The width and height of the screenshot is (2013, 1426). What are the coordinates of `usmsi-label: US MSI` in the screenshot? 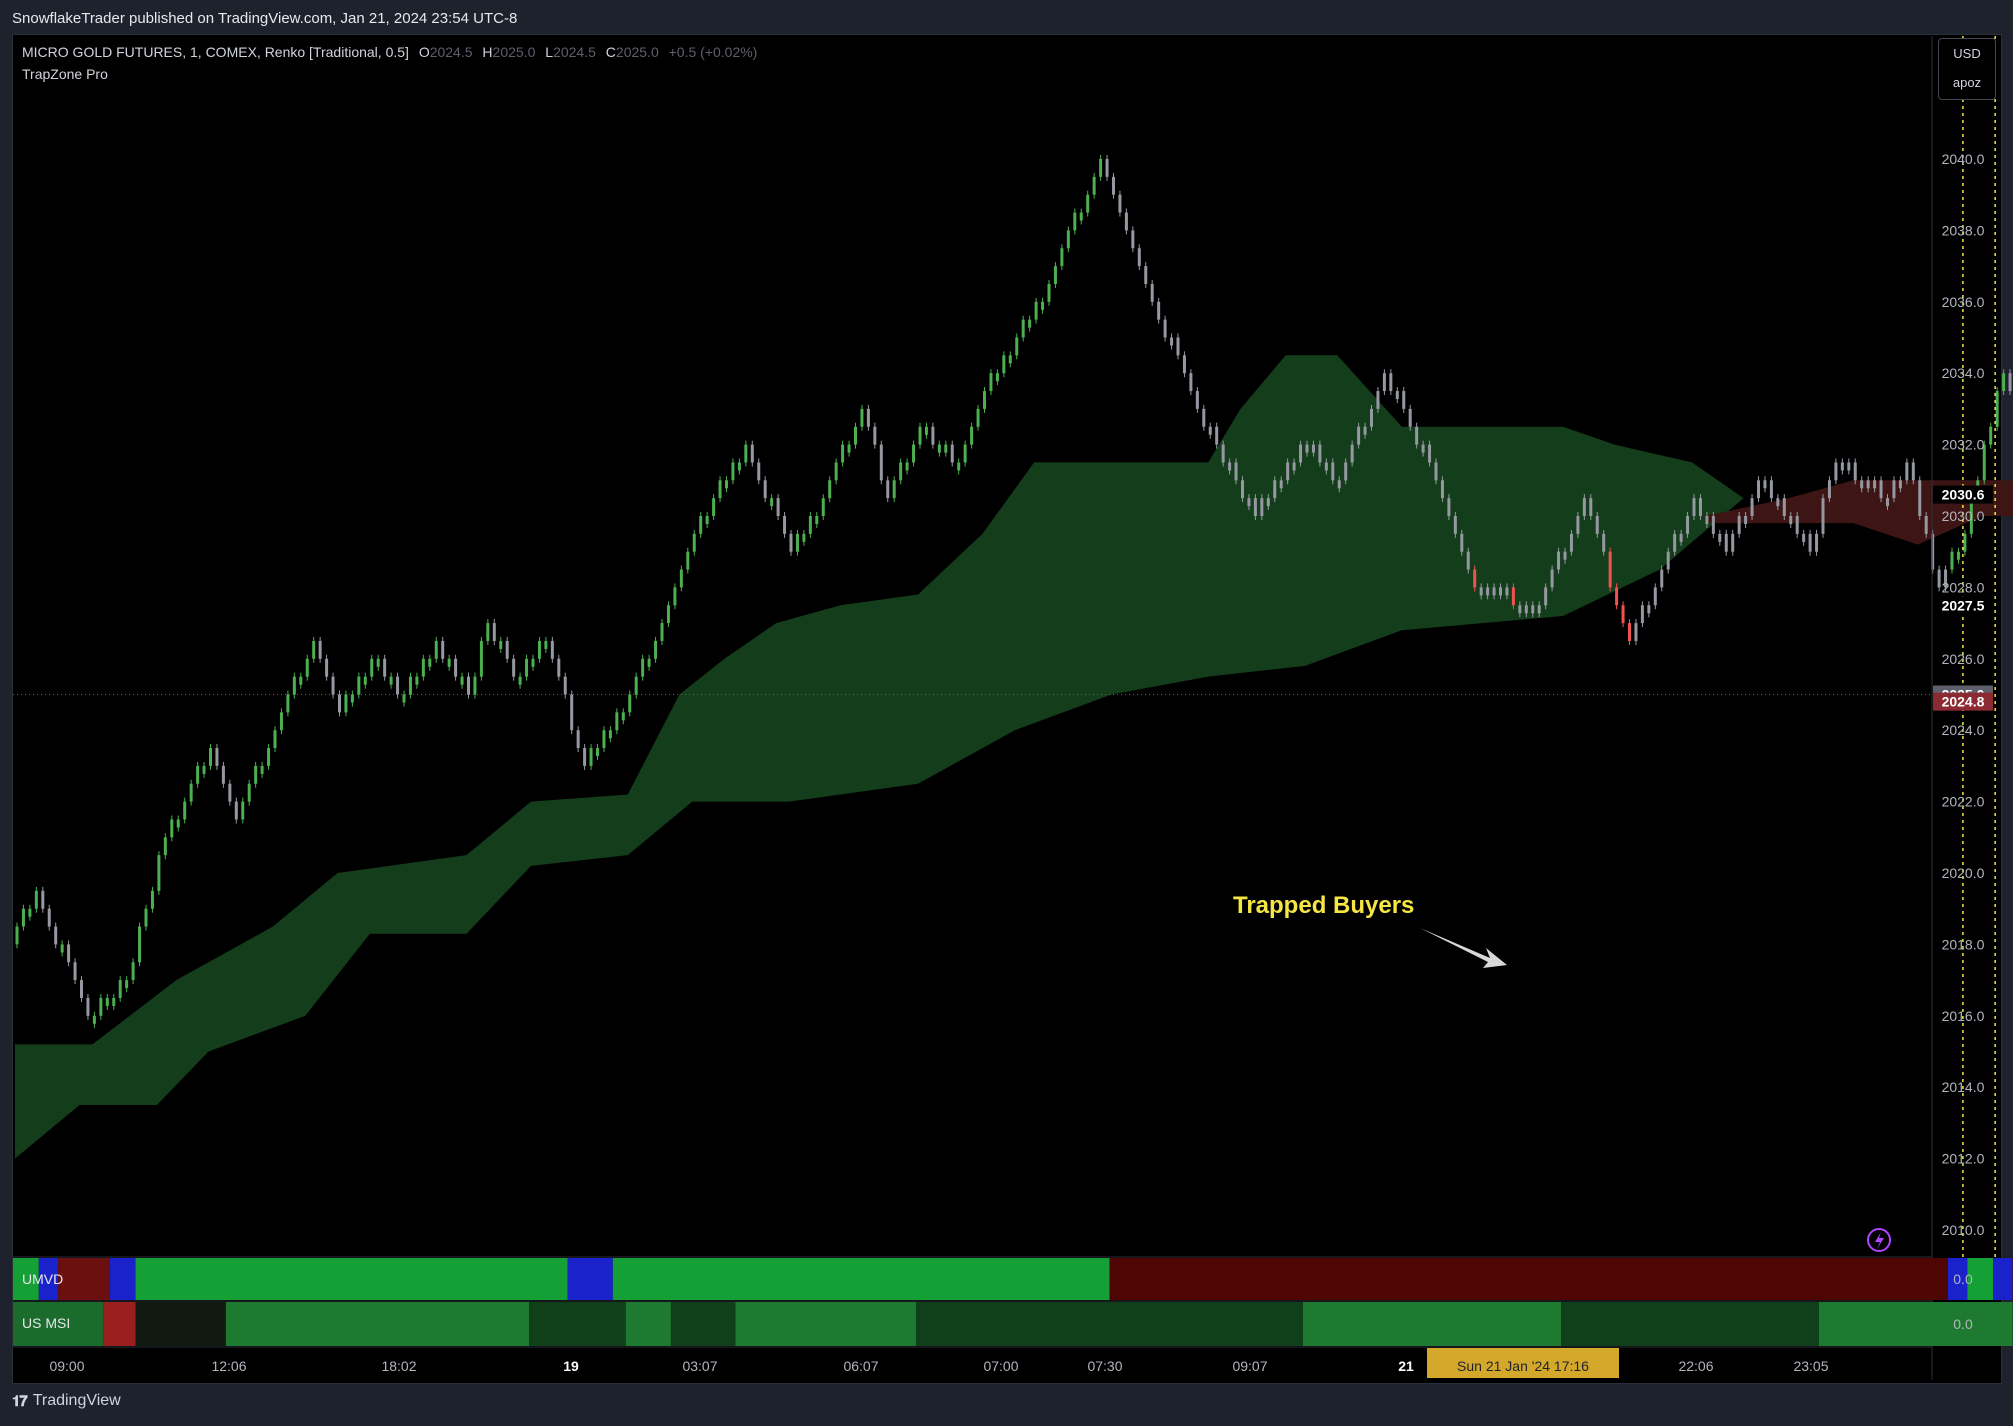 It's located at (46, 1323).